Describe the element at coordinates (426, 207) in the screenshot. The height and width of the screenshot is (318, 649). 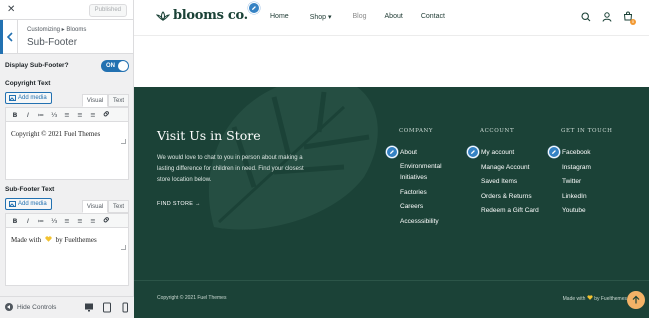
I see `link-careers: Careers` at that location.